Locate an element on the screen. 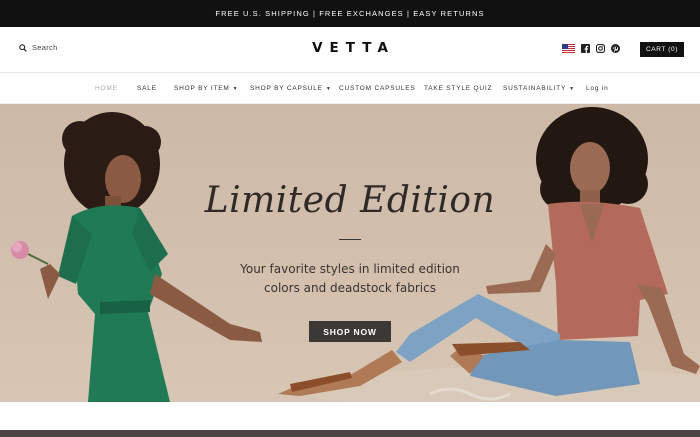 The image size is (700, 437). nav-item-sale: SALE is located at coordinates (147, 88).